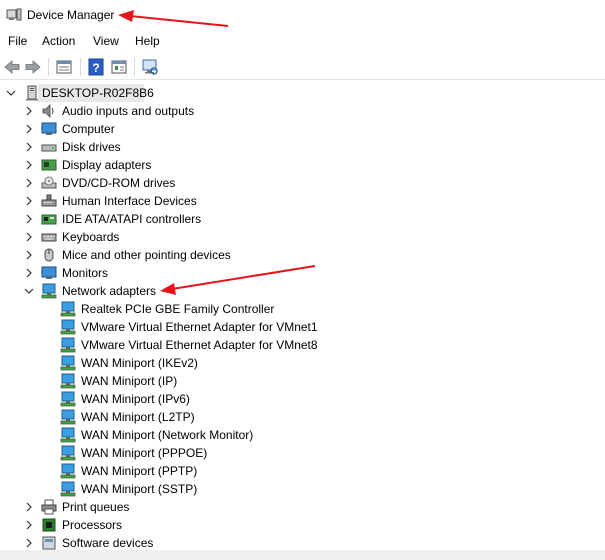 Image resolution: width=605 pixels, height=560 pixels. Describe the element at coordinates (49, 200) in the screenshot. I see `hid-icon` at that location.